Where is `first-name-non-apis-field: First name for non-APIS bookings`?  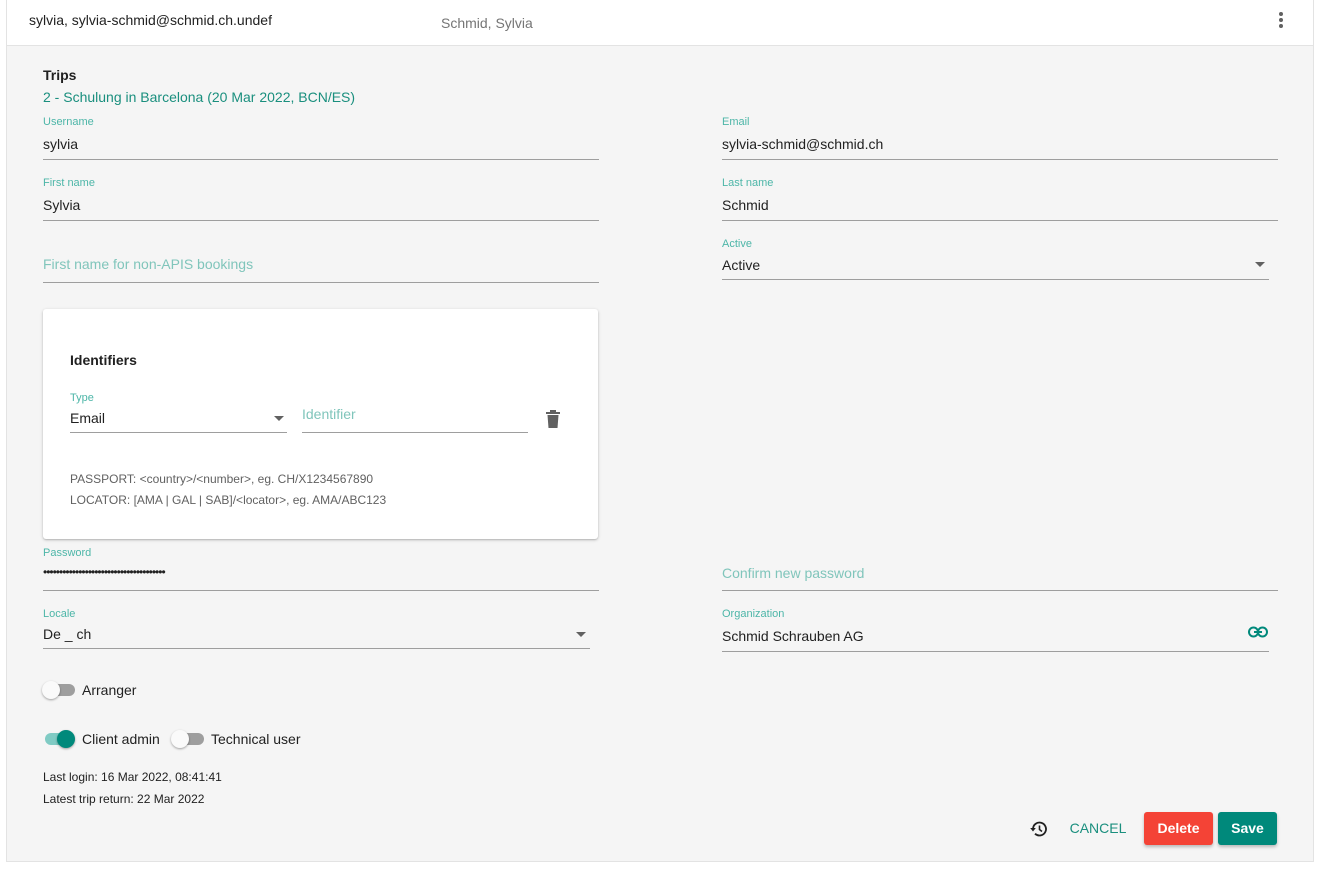
first-name-non-apis-field: First name for non-APIS bookings is located at coordinates (321, 266).